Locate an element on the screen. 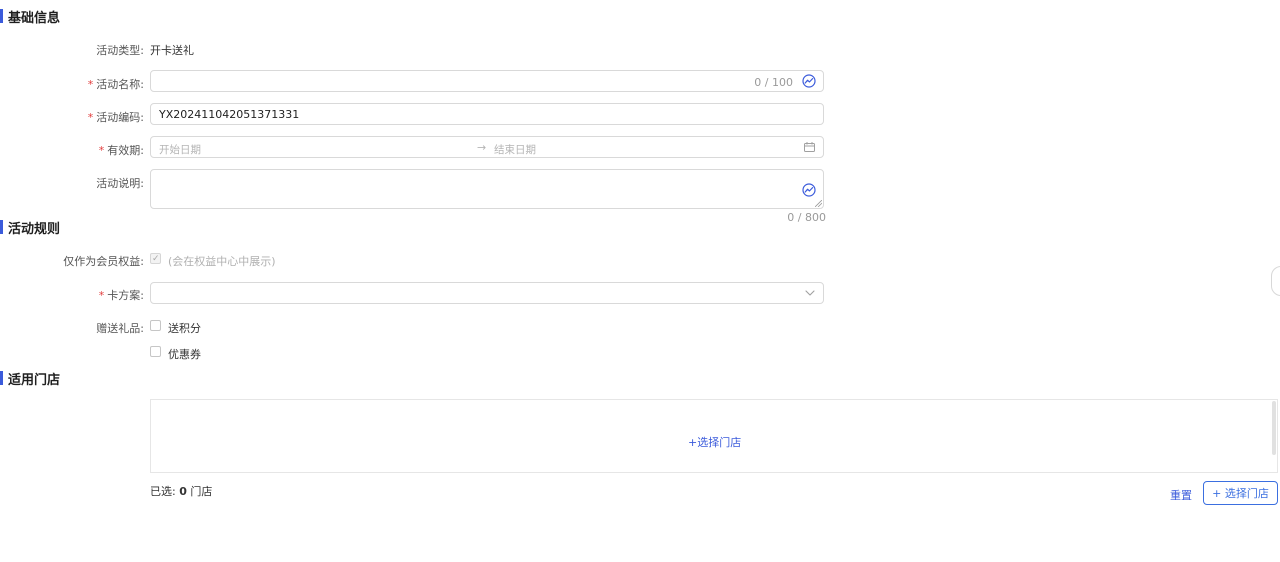 The width and height of the screenshot is (1280, 562). activity-type-value: 开卡送礼 is located at coordinates (172, 50).